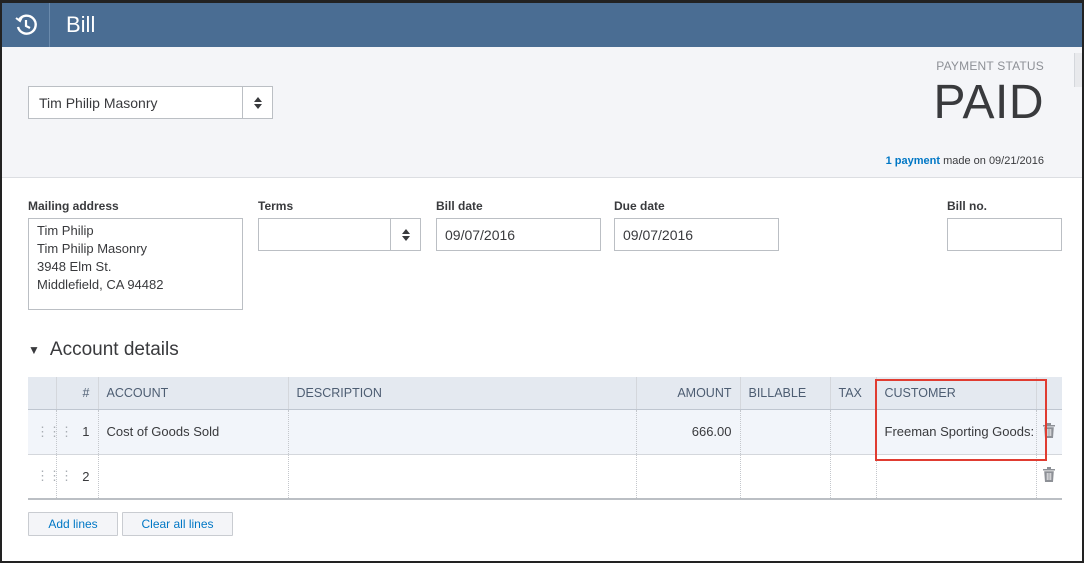 This screenshot has width=1084, height=563. I want to click on column-header-account: ACCOUNT, so click(192, 393).